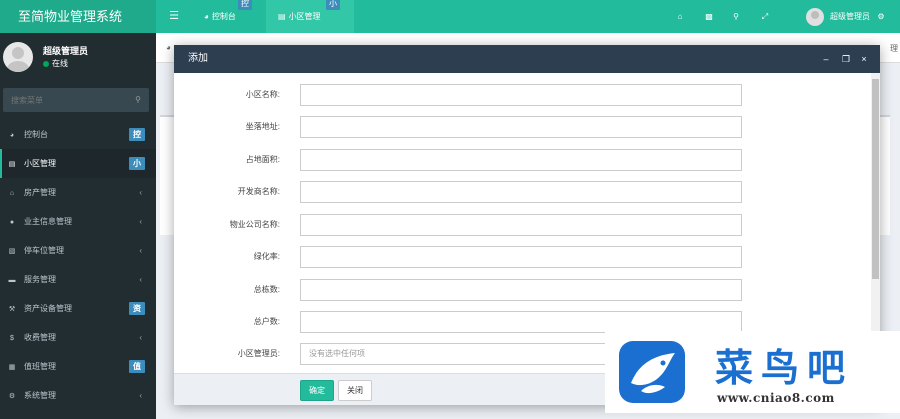 The height and width of the screenshot is (419, 900). What do you see at coordinates (137, 134) in the screenshot?
I see `menu-badge: 控` at bounding box center [137, 134].